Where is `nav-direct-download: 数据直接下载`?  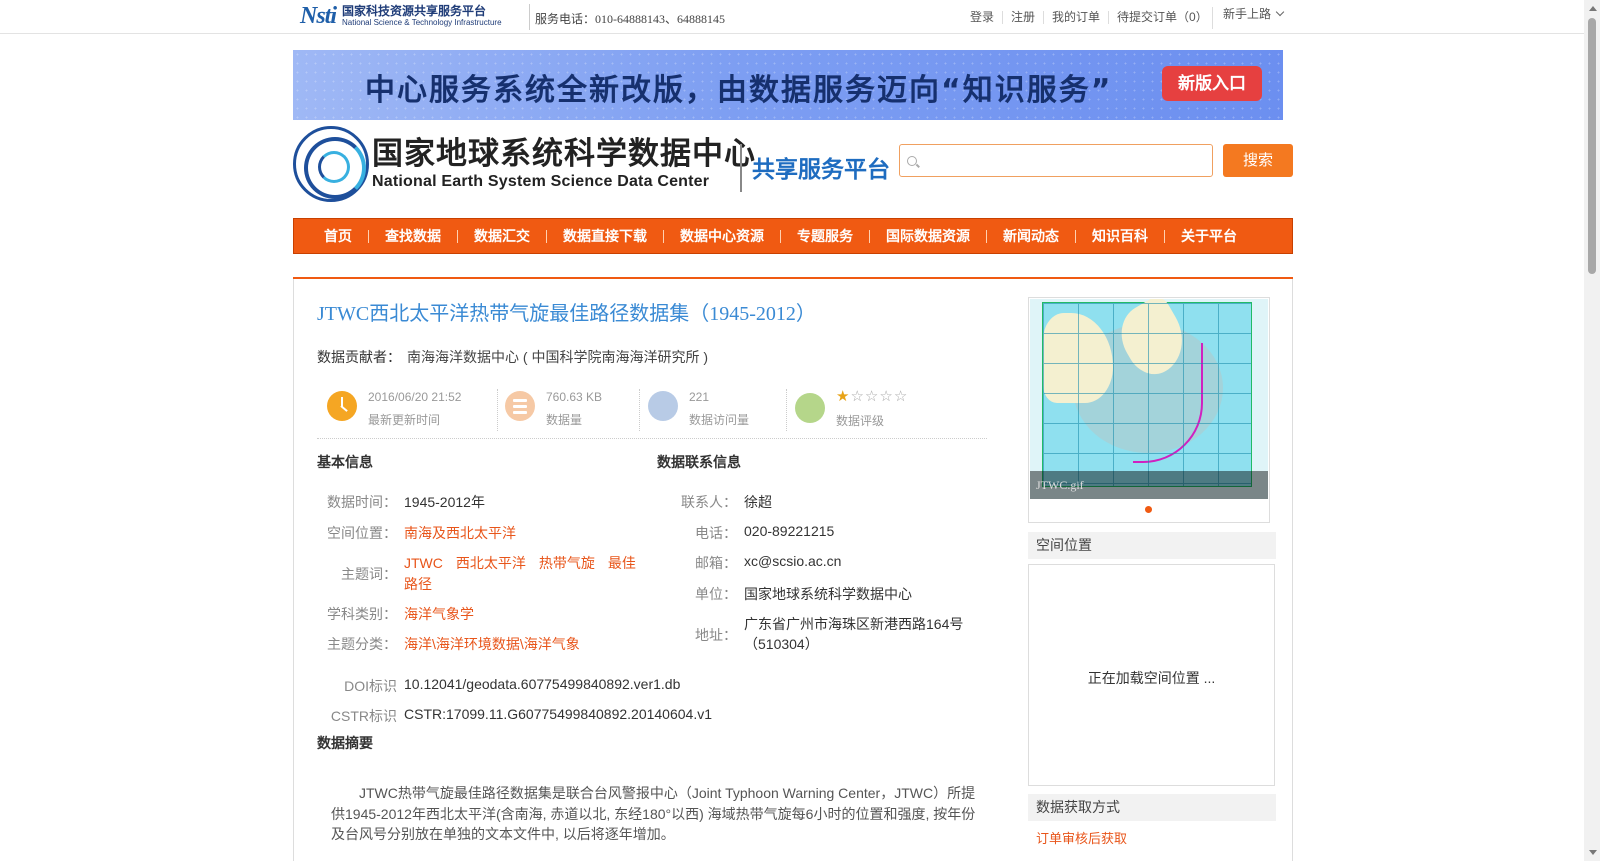
nav-direct-download: 数据直接下载 is located at coordinates (604, 236).